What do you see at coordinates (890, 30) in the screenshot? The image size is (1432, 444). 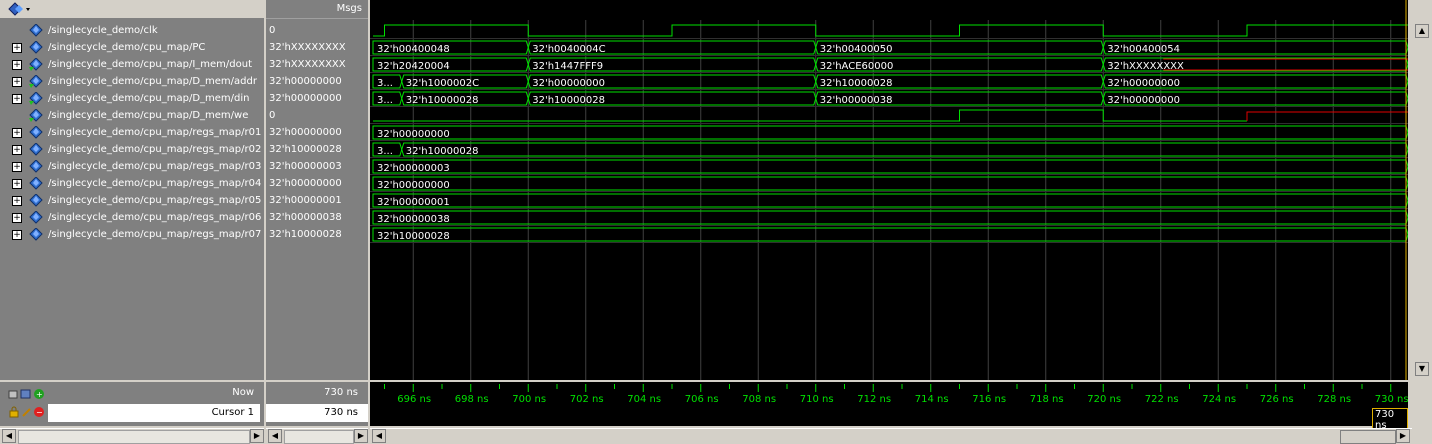 I see `bit-waveform` at bounding box center [890, 30].